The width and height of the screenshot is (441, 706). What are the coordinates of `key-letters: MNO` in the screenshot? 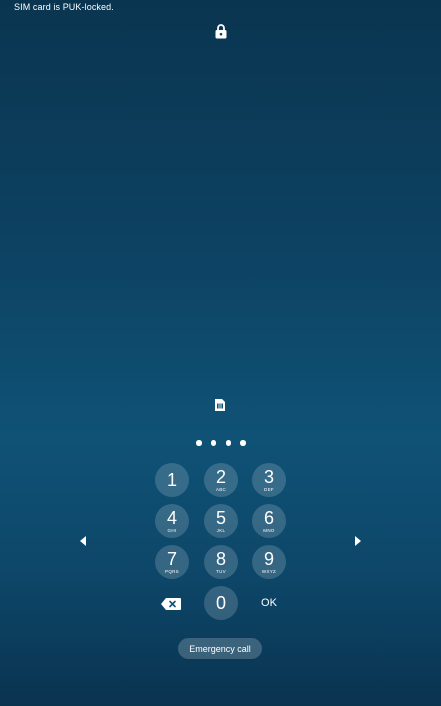 It's located at (269, 530).